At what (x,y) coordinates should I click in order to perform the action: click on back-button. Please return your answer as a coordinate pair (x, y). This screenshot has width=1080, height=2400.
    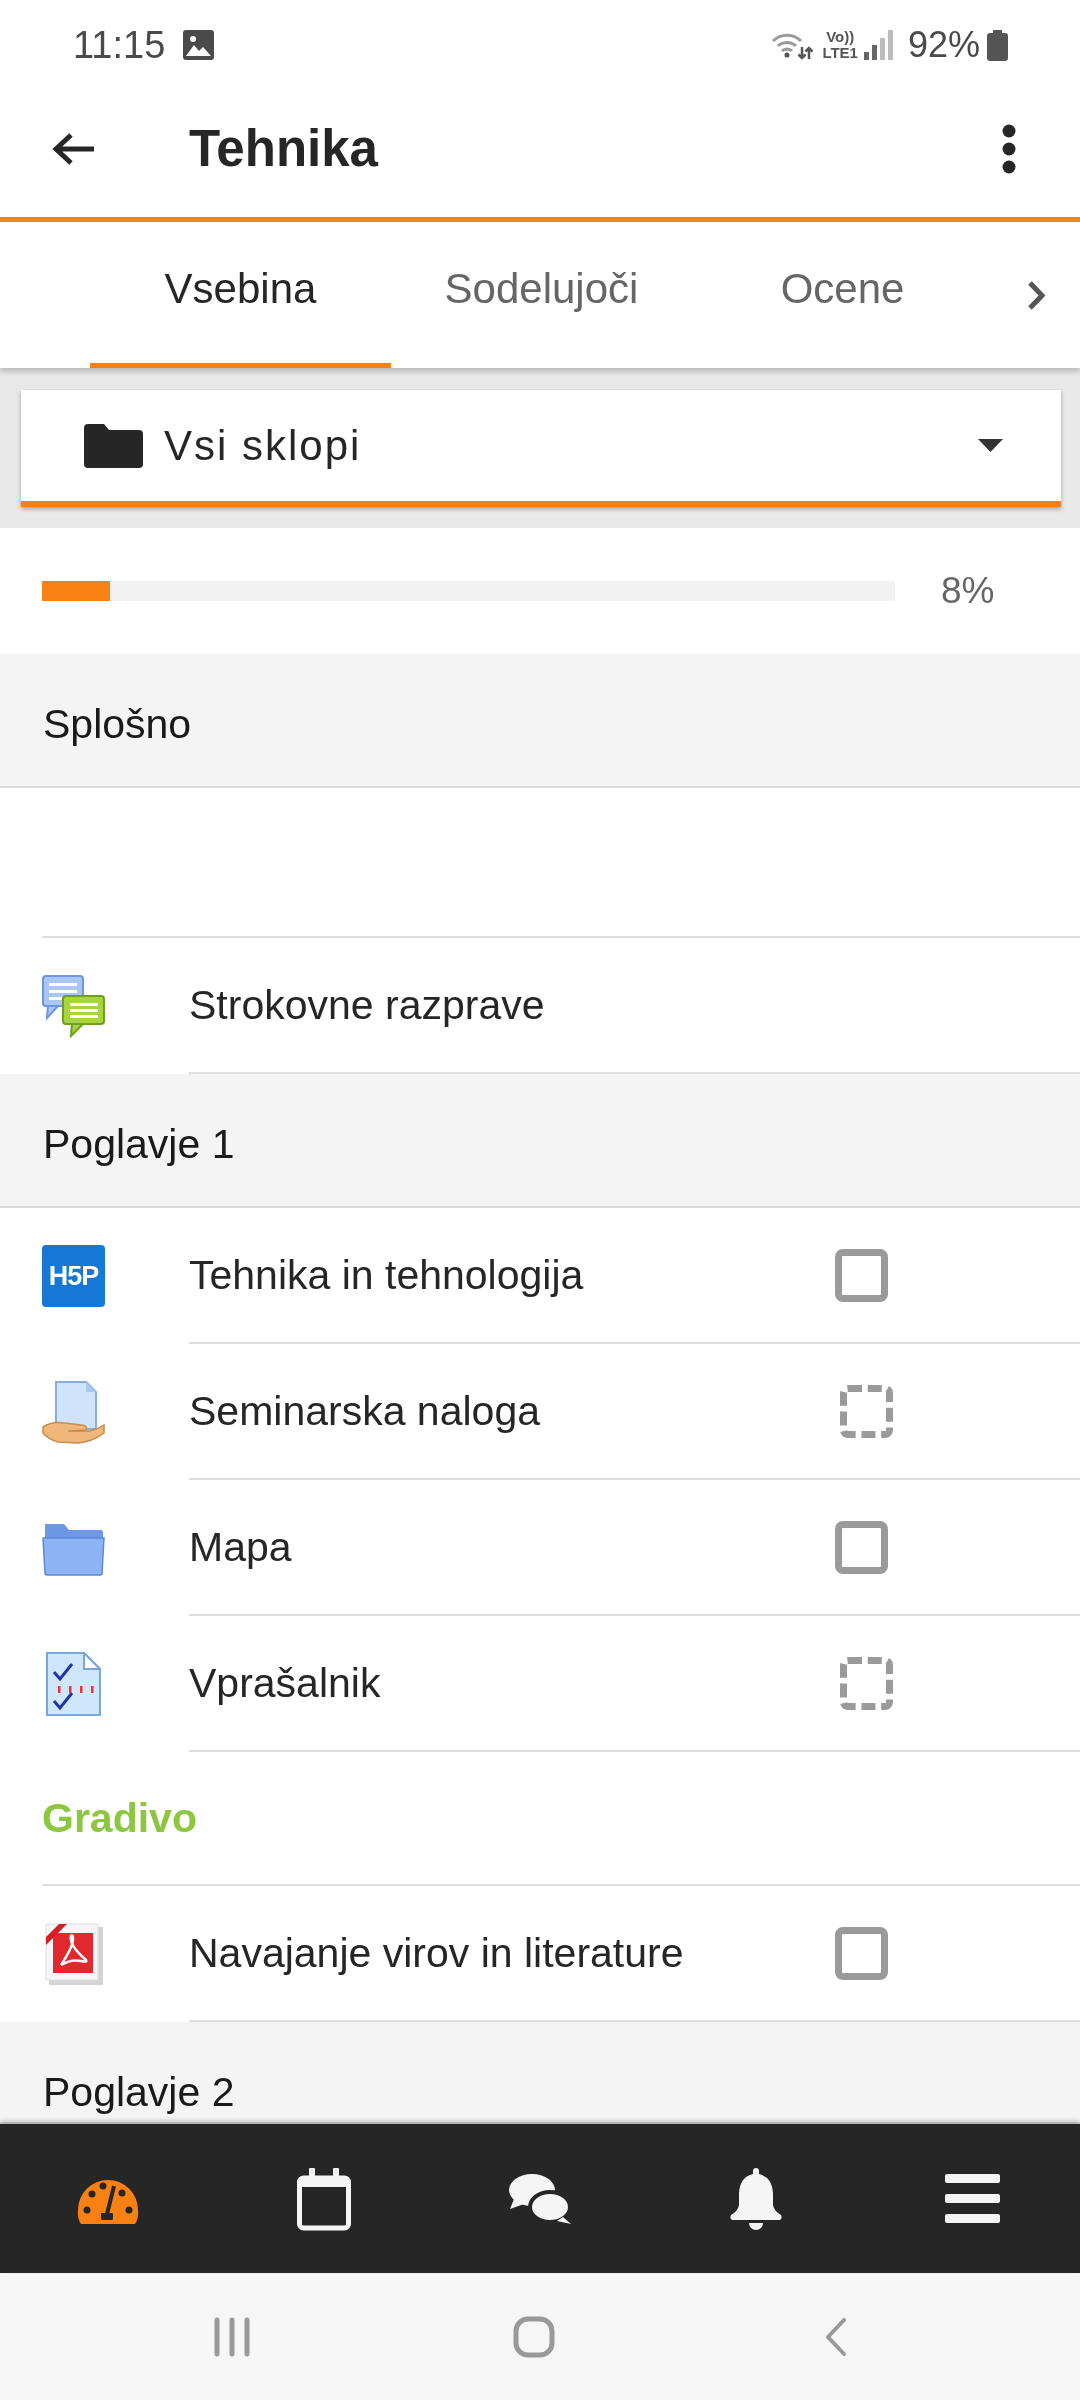
    Looking at the image, I should click on (73, 148).